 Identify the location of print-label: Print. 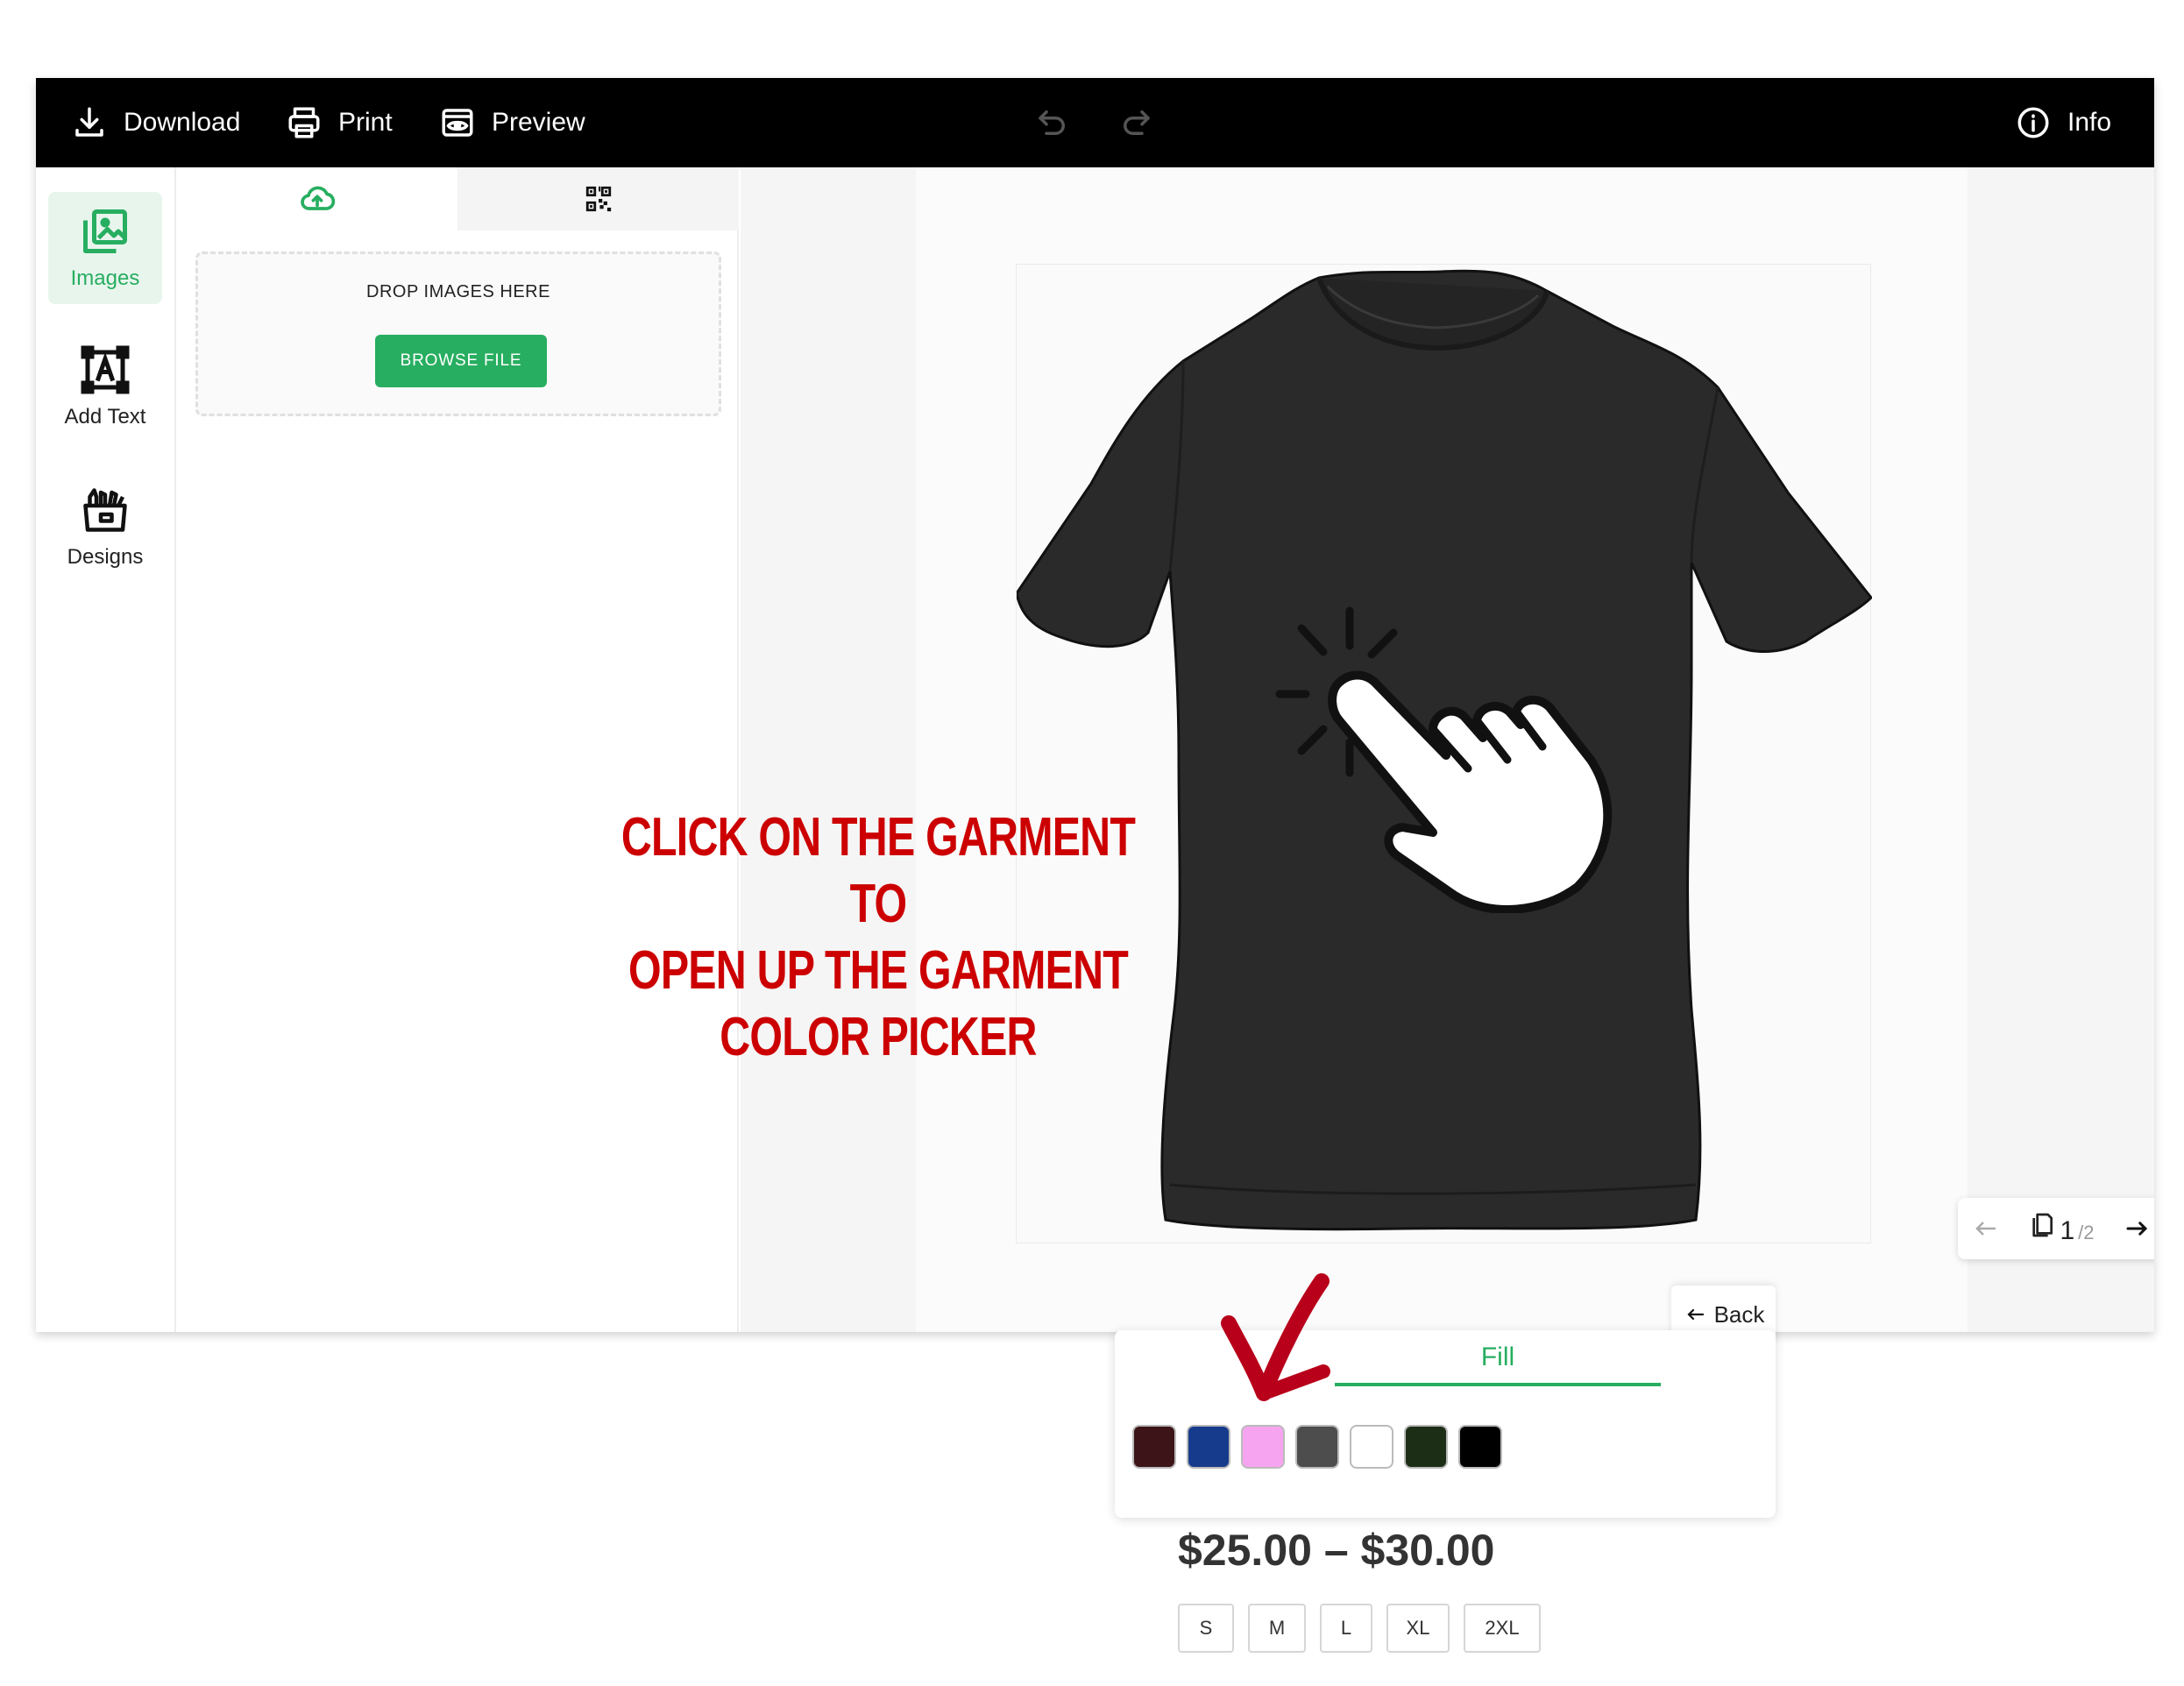
(365, 122).